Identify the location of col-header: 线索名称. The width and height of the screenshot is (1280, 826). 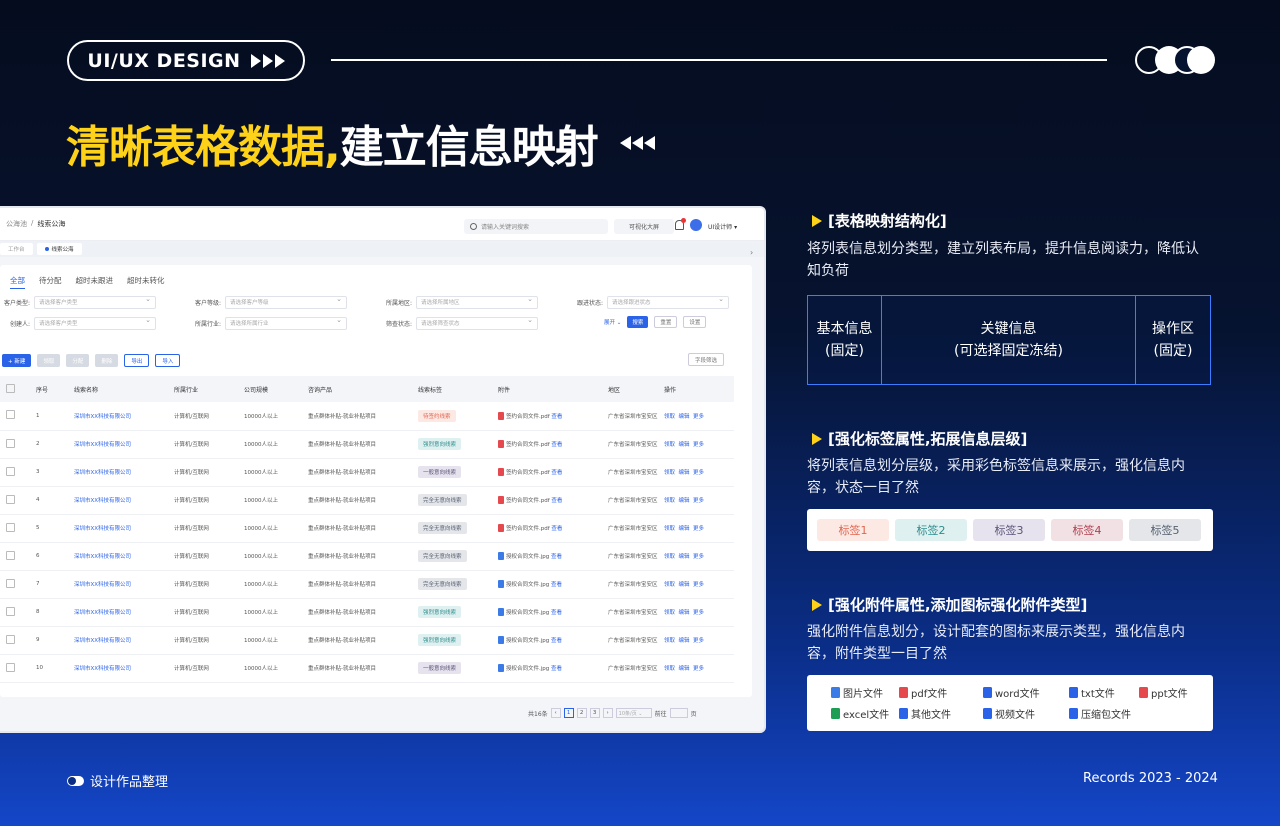
(118, 389).